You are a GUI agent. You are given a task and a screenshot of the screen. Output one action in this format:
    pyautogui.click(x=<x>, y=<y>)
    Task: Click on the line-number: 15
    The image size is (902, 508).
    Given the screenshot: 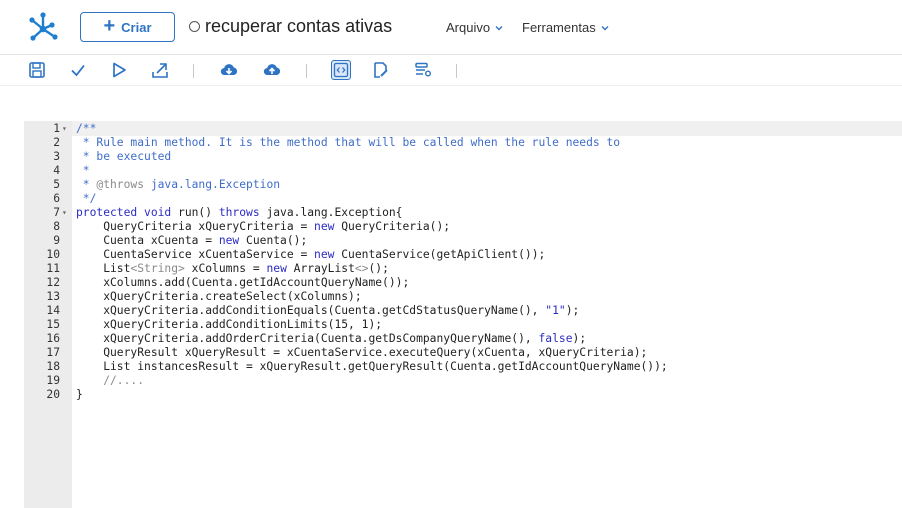 What is the action you would take?
    pyautogui.click(x=53, y=324)
    